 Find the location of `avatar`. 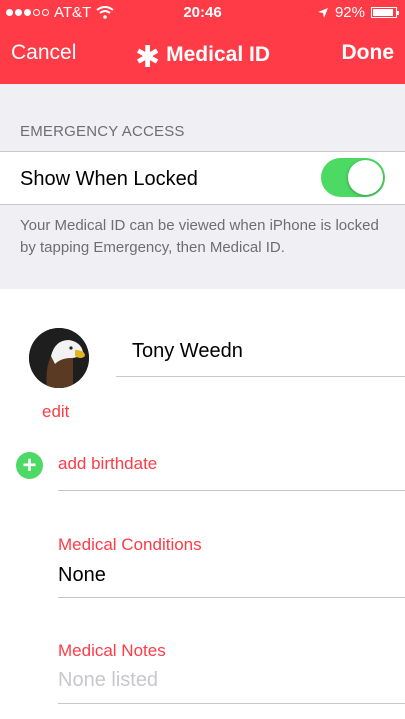

avatar is located at coordinates (59, 358).